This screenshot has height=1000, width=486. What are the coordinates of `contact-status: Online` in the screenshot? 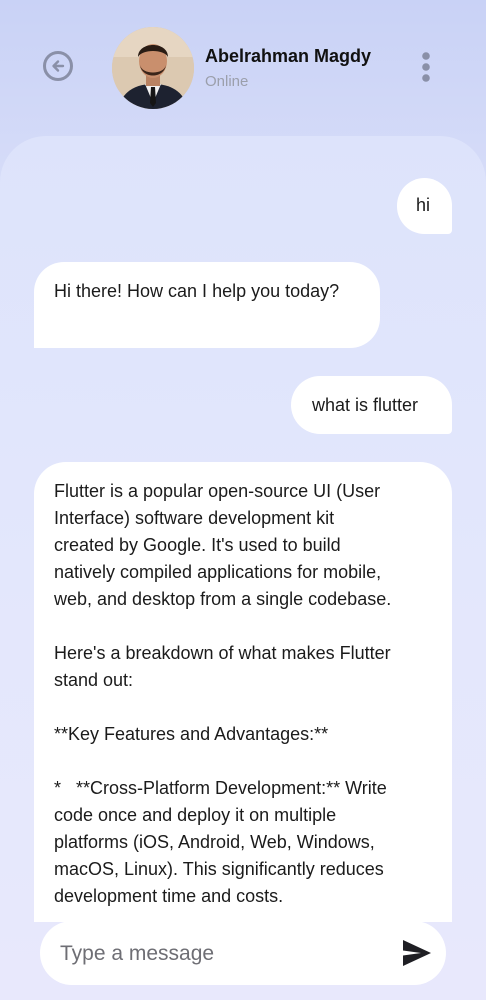 It's located at (227, 81).